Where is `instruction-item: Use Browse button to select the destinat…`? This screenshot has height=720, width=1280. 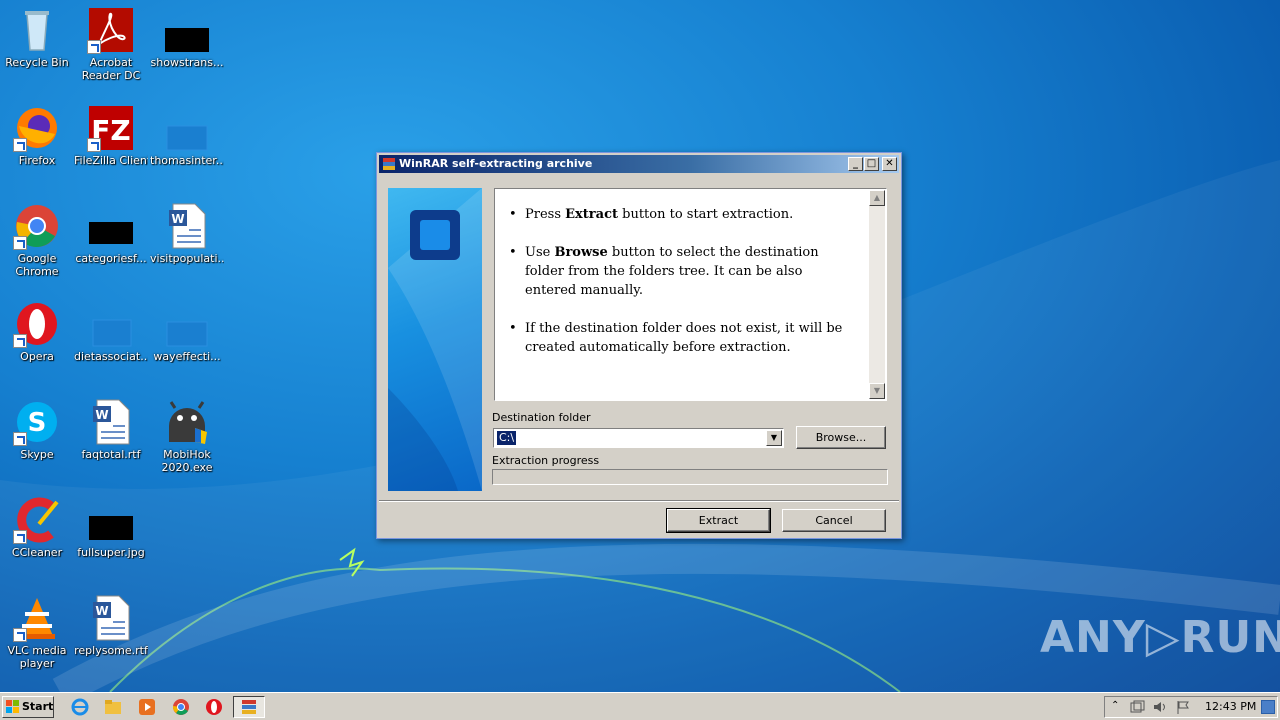 instruction-item: Use Browse button to select the destinat… is located at coordinates (677, 271).